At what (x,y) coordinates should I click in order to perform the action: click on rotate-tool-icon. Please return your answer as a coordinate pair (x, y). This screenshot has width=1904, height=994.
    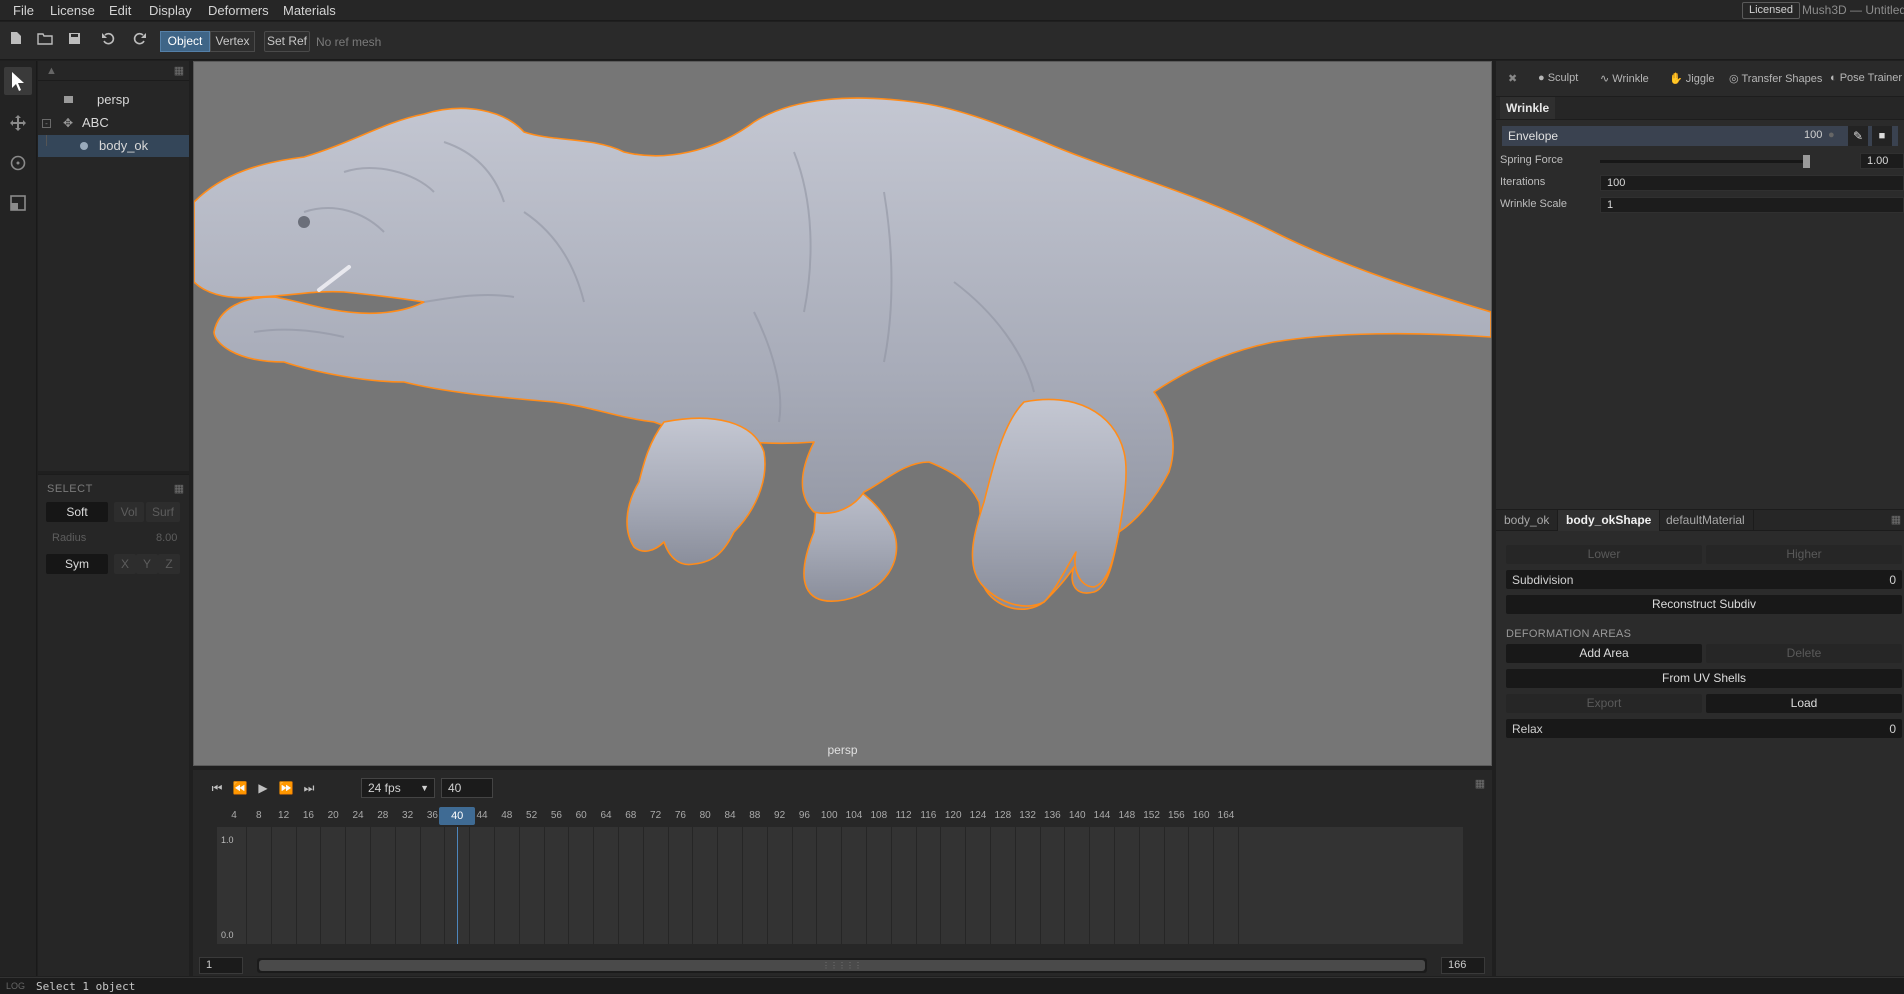
    Looking at the image, I should click on (18, 163).